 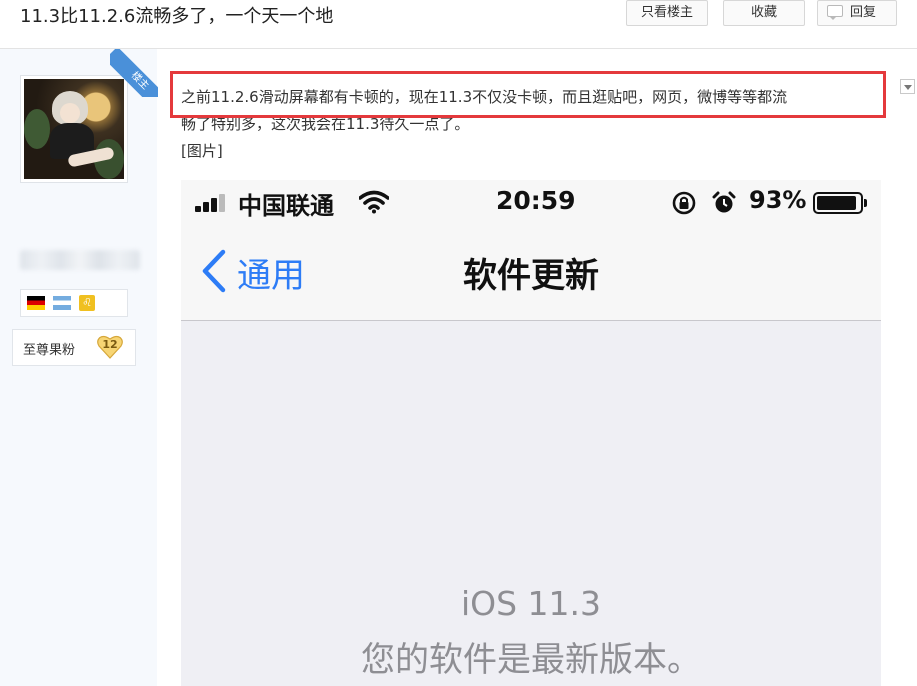 What do you see at coordinates (907, 86) in the screenshot?
I see `dropdown-arrow-icon` at bounding box center [907, 86].